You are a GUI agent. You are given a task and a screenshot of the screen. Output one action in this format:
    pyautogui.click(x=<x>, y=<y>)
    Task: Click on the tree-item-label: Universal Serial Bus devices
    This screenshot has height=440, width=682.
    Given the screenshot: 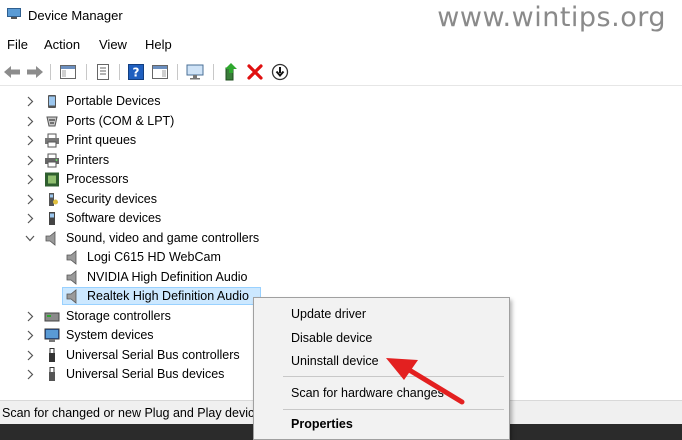 What is the action you would take?
    pyautogui.click(x=145, y=374)
    